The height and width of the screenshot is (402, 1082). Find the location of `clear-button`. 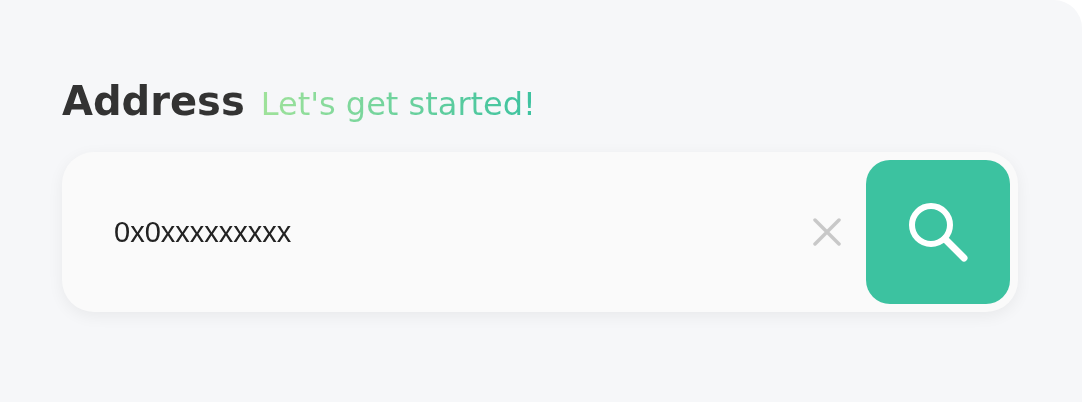

clear-button is located at coordinates (827, 232).